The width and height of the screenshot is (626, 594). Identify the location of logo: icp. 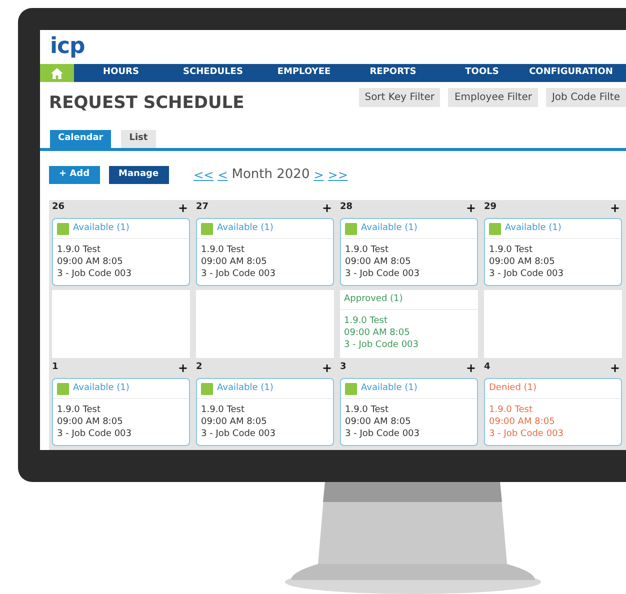
(67, 47).